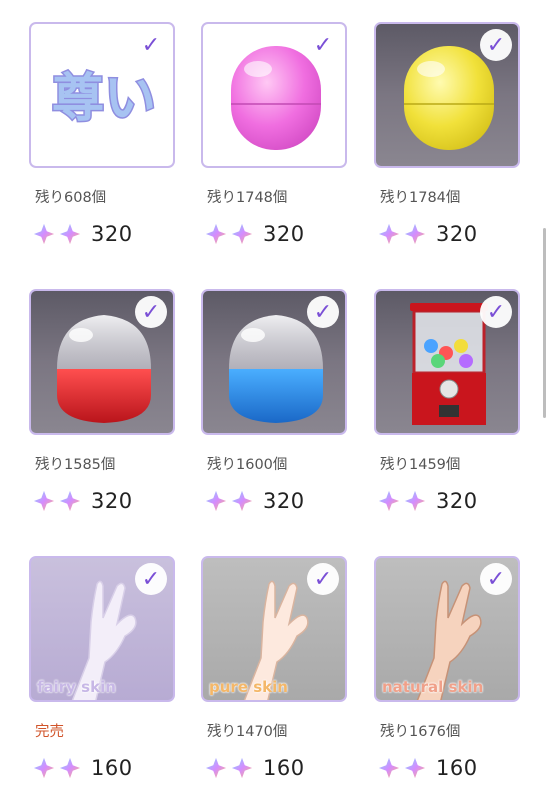  Describe the element at coordinates (420, 198) in the screenshot. I see `remaining-count: 残り1784個` at that location.